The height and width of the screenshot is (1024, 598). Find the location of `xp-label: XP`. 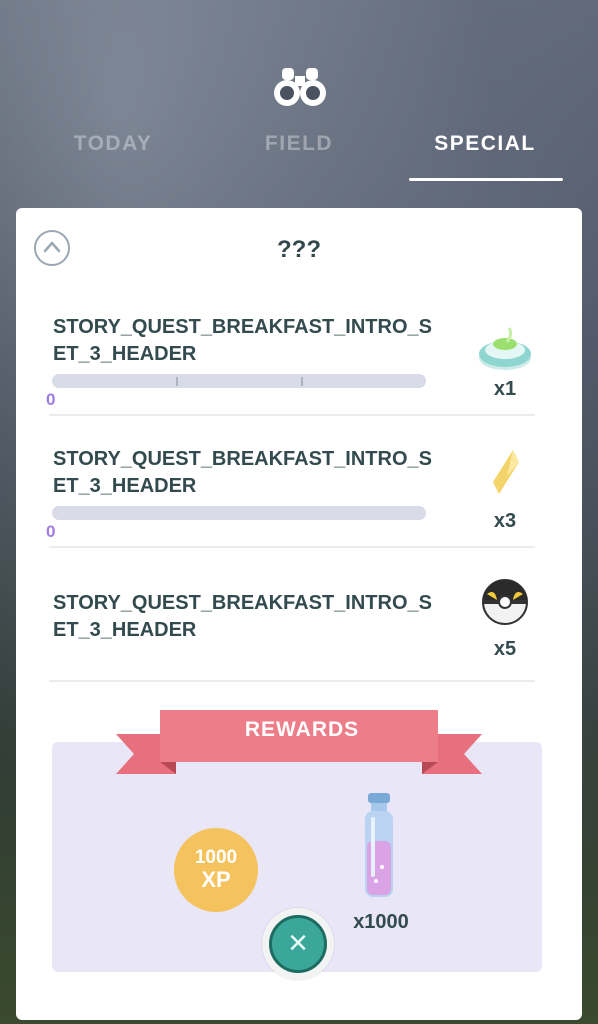

xp-label: XP is located at coordinates (216, 879).